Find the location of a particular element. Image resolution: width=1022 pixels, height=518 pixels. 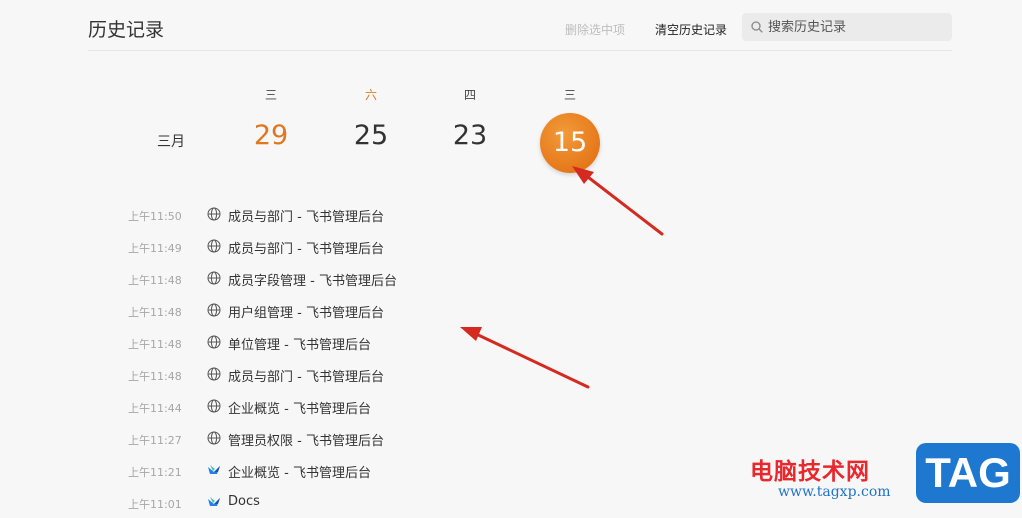

history-title: Docs is located at coordinates (244, 501).